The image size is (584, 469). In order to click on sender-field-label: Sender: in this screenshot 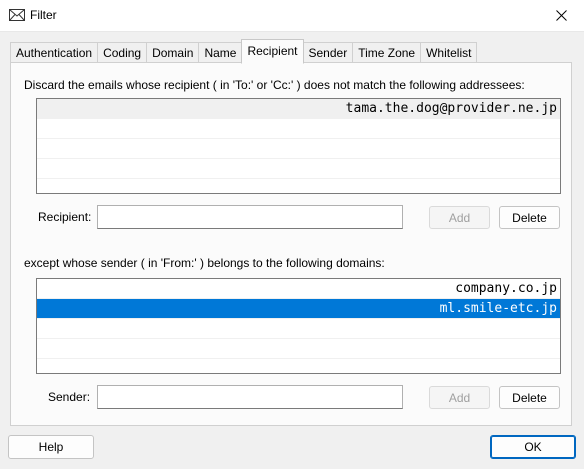, I will do `click(69, 397)`.